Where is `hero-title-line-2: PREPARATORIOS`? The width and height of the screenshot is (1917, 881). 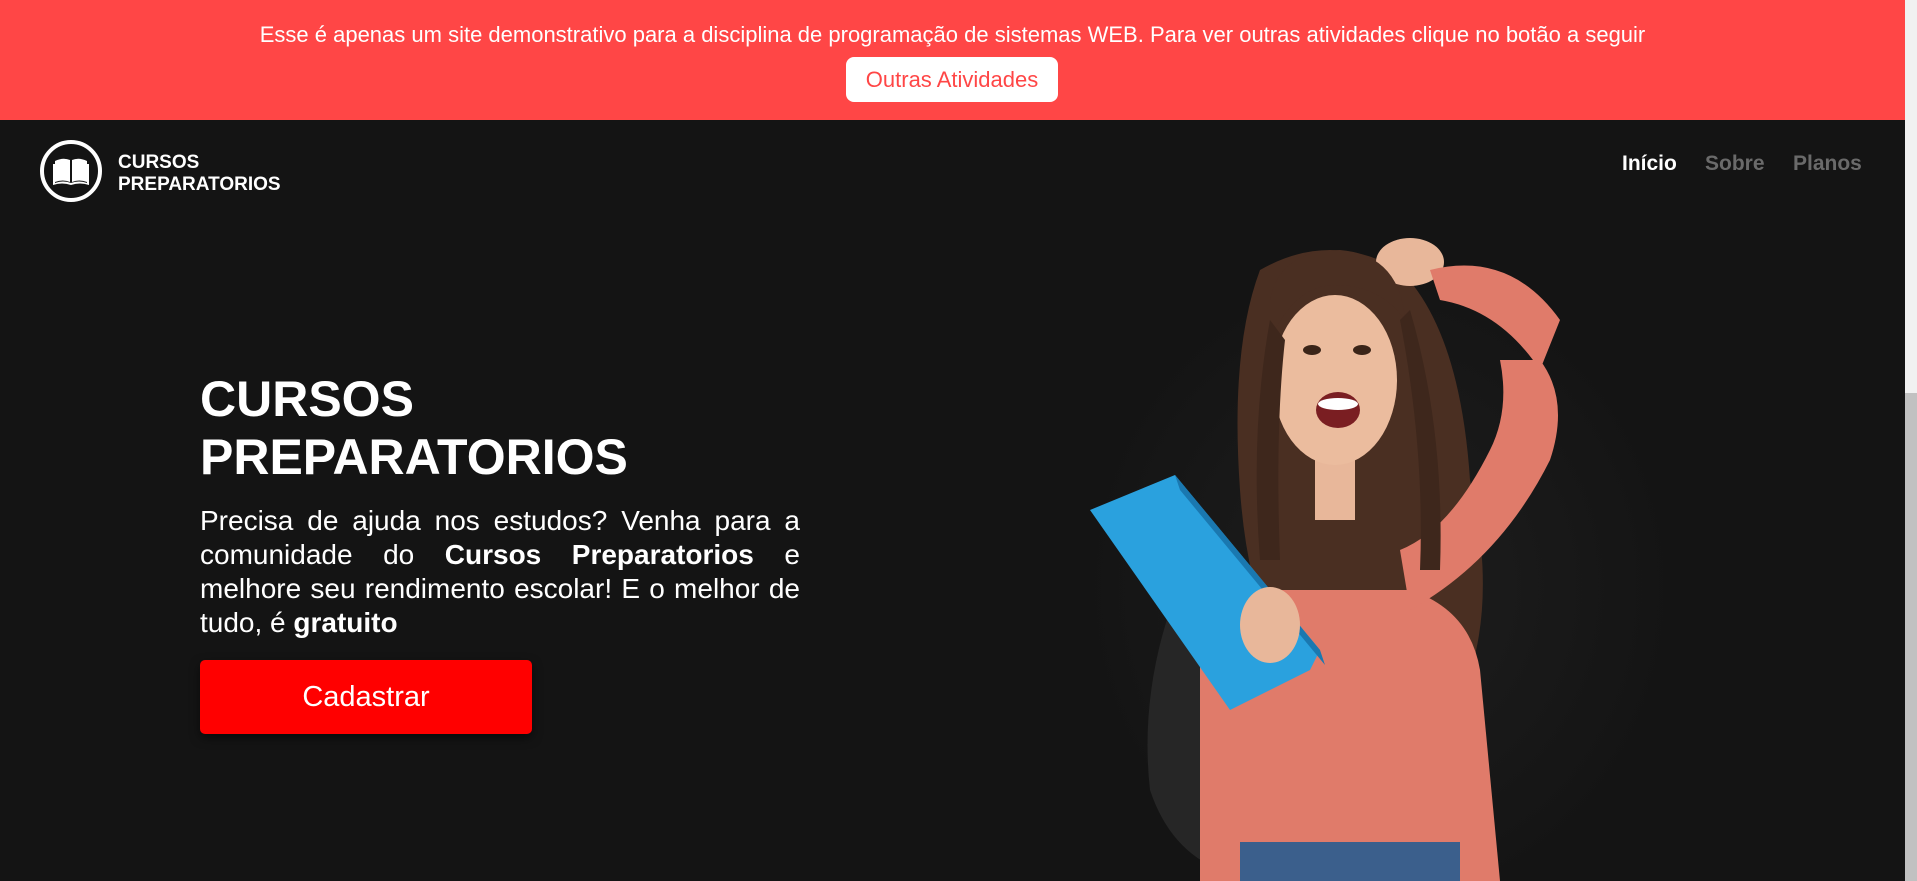
hero-title-line-2: PREPARATORIOS is located at coordinates (414, 457).